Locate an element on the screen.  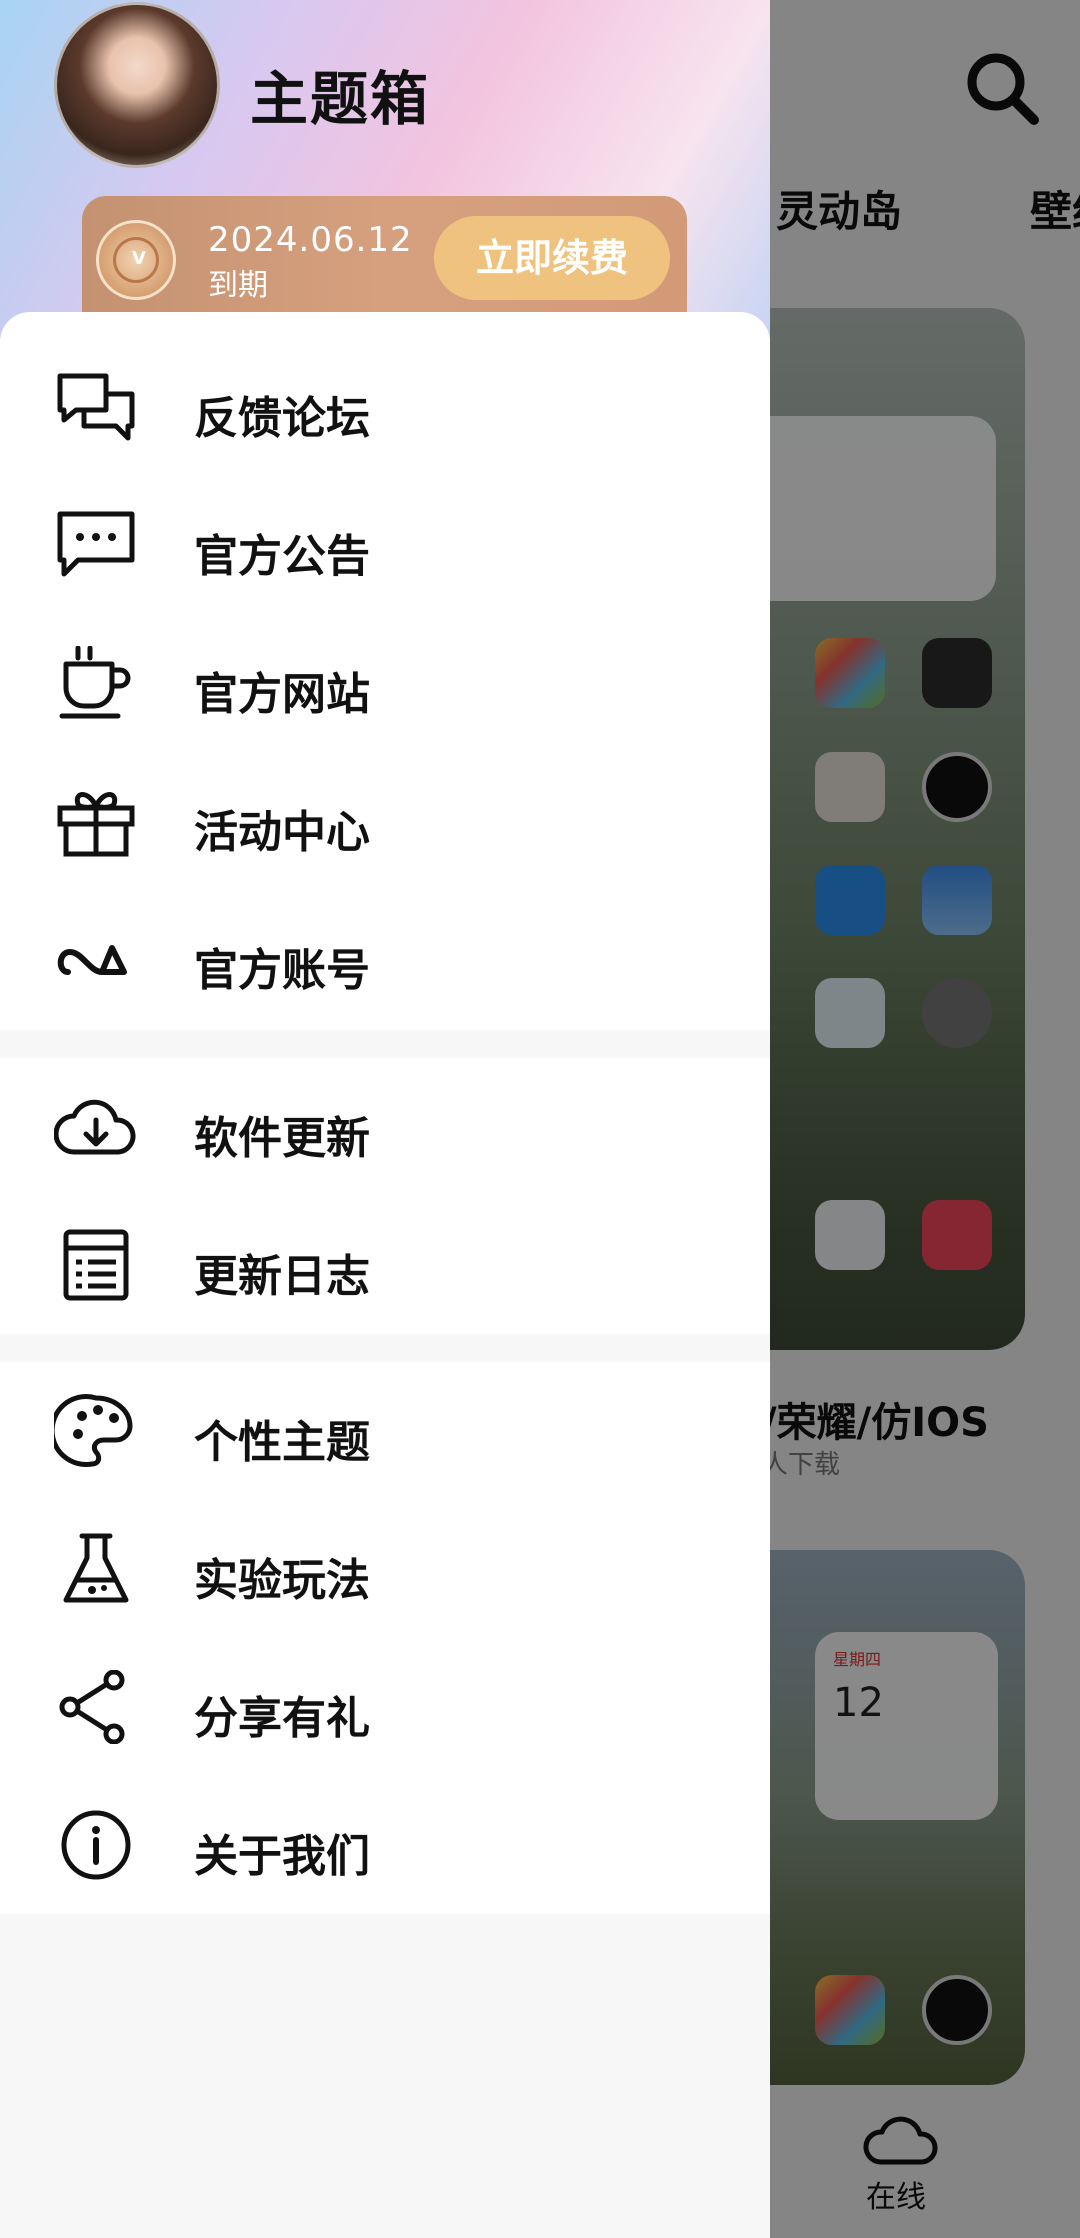
menu-item-label: 实验玩法 is located at coordinates (282, 1580).